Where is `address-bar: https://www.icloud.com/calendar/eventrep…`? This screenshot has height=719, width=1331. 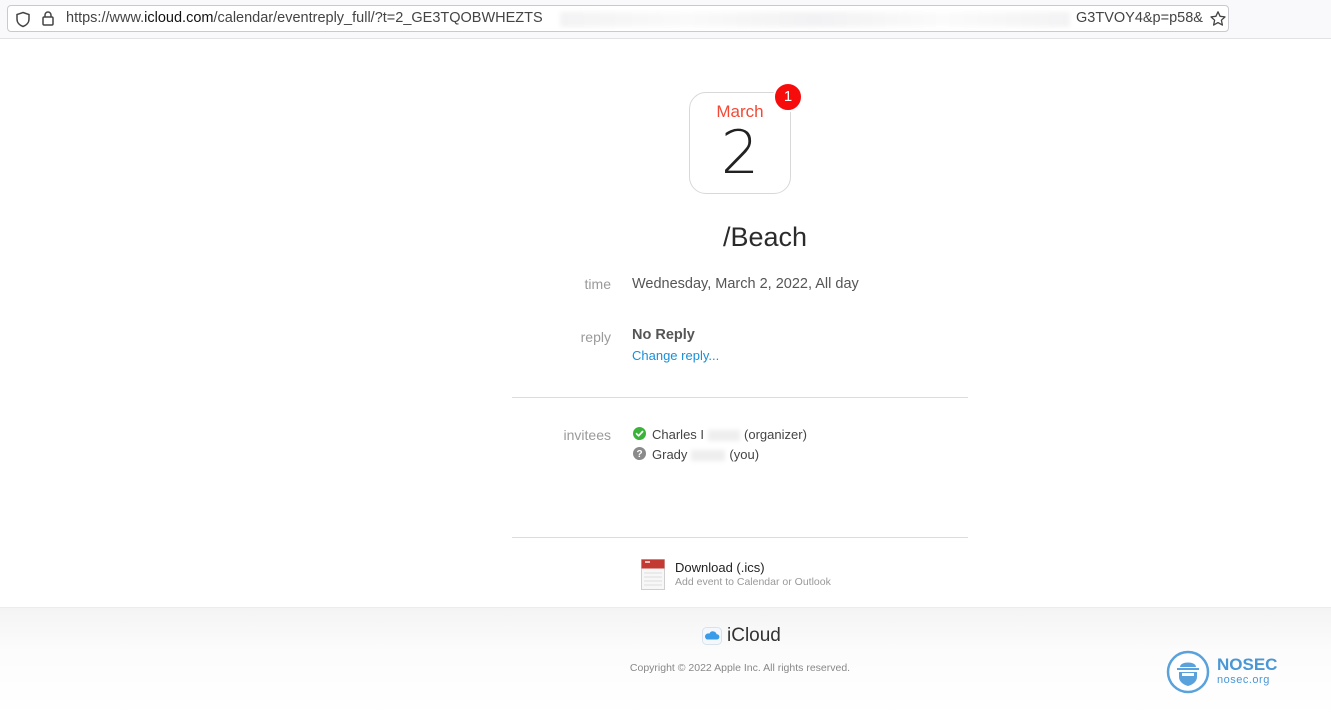
address-bar: https://www.icloud.com/calendar/eventrep… is located at coordinates (618, 18).